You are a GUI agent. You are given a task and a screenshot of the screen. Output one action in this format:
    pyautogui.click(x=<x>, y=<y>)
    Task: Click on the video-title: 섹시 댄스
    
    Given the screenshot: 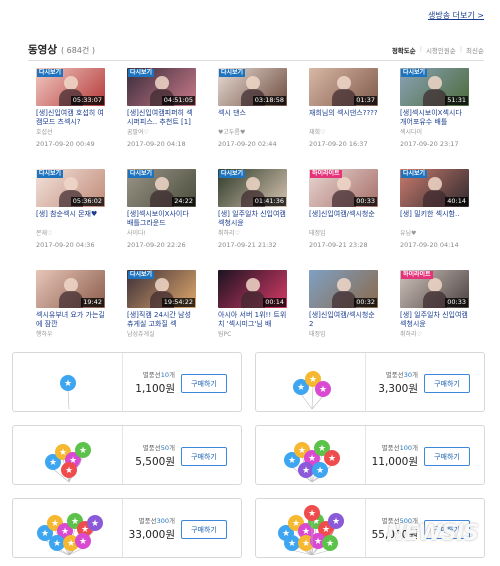 What is the action you would take?
    pyautogui.click(x=252, y=118)
    